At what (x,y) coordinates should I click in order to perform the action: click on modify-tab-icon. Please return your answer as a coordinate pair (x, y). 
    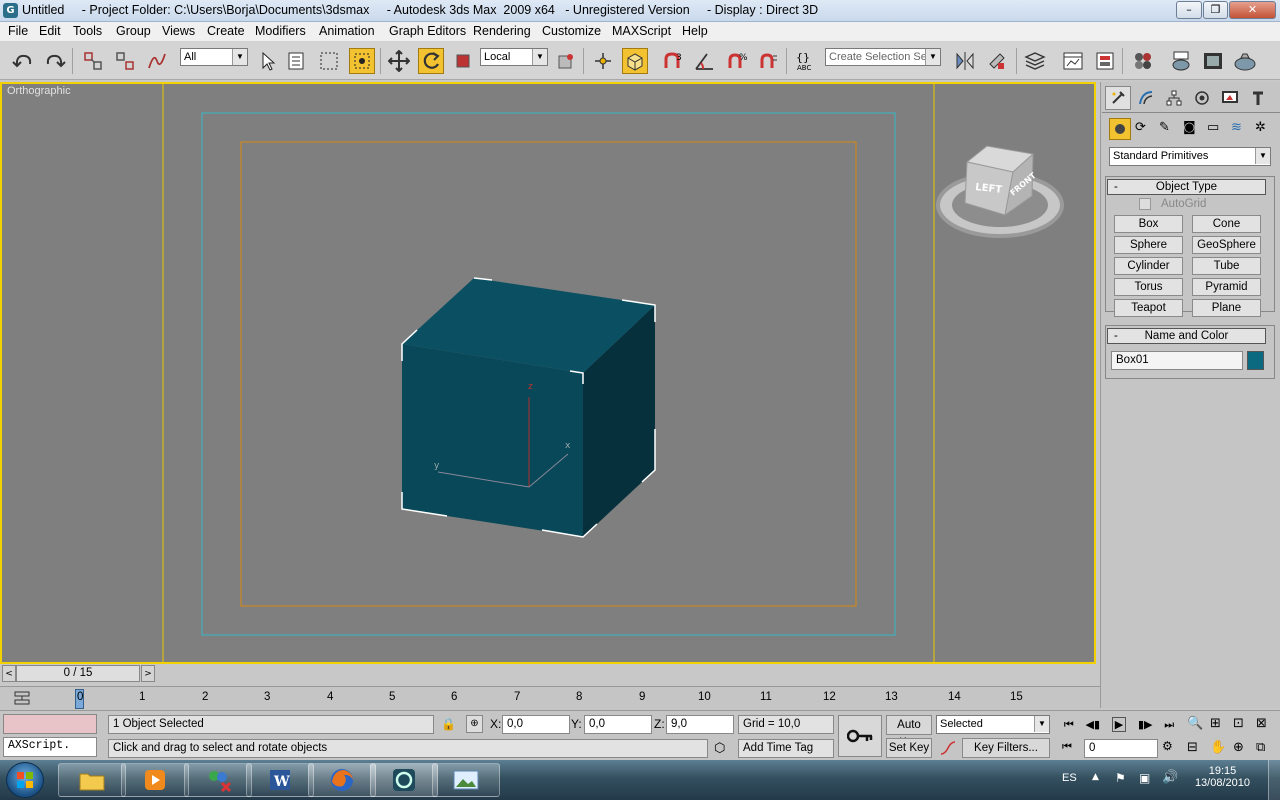
    Looking at the image, I should click on (1146, 98).